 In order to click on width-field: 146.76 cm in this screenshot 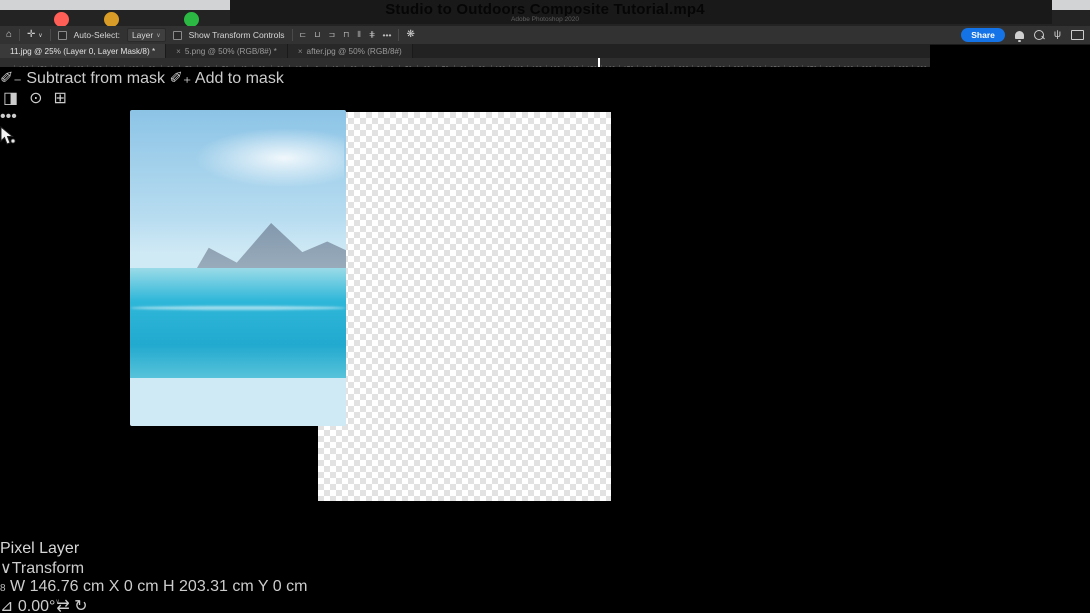, I will do `click(67, 586)`.